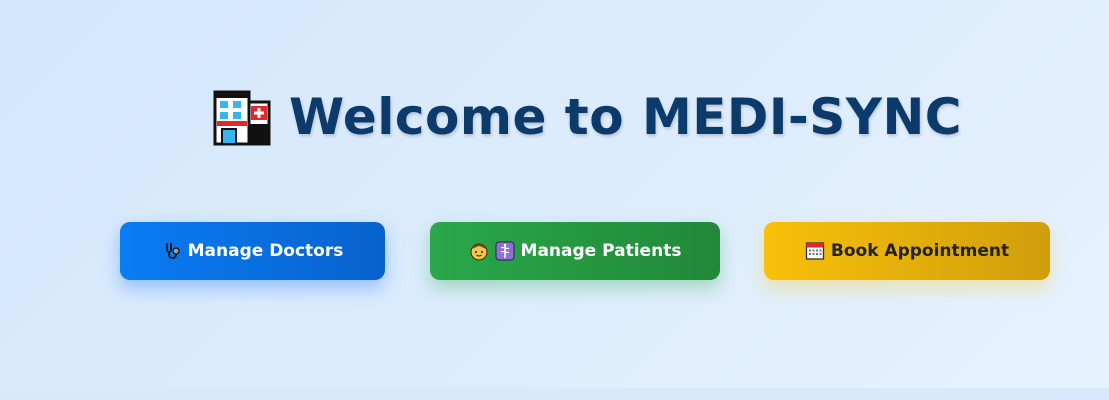 The image size is (1109, 400). I want to click on book-appointment-label: Book Appointment, so click(920, 251).